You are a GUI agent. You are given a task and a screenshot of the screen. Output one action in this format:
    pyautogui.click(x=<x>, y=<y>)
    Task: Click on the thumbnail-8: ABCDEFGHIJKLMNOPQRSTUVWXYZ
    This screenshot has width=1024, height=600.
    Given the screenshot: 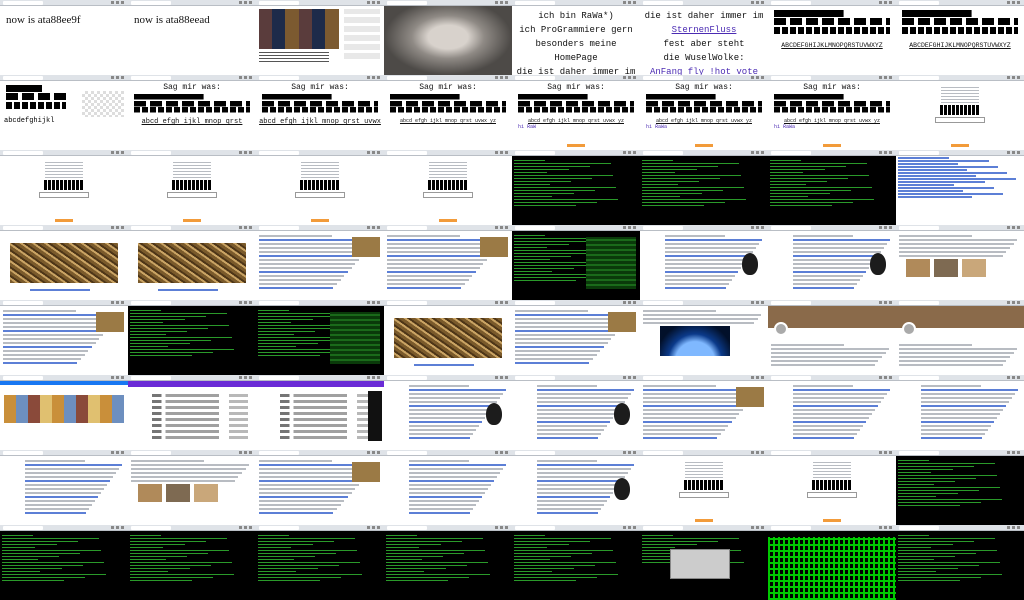 What is the action you would take?
    pyautogui.click(x=960, y=37)
    